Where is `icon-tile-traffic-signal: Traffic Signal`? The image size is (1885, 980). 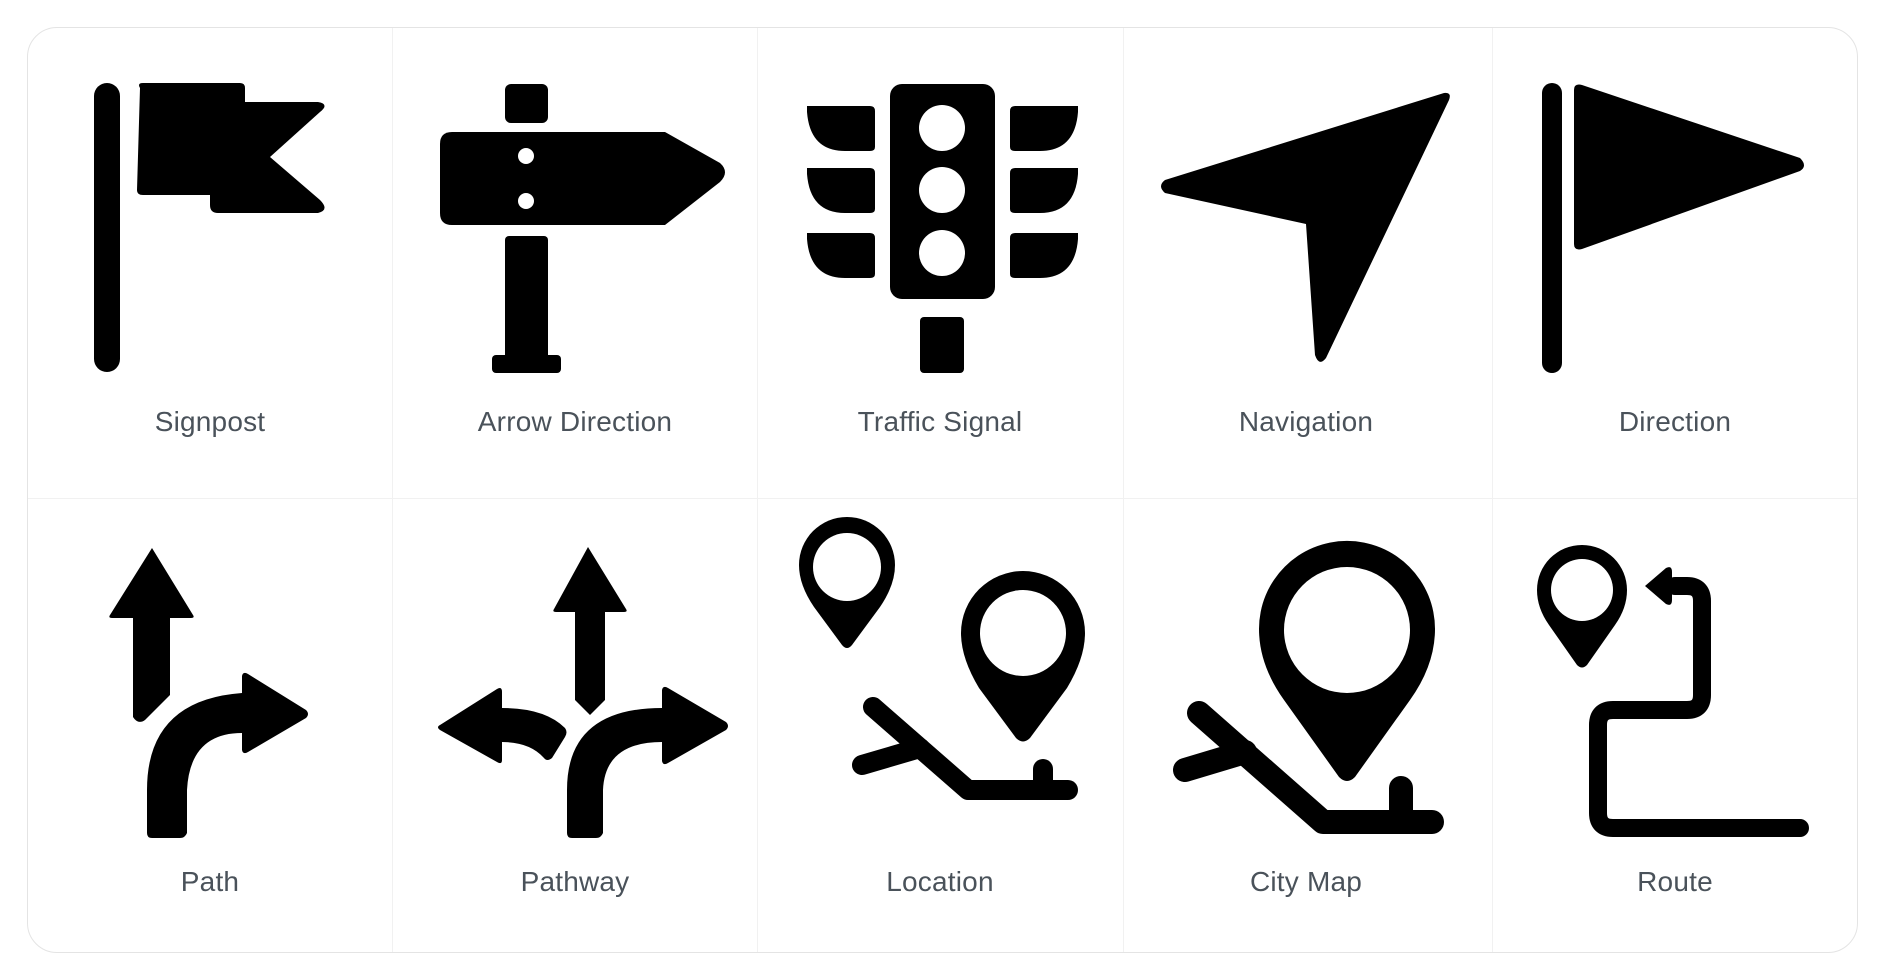
icon-tile-traffic-signal: Traffic Signal is located at coordinates (940, 249).